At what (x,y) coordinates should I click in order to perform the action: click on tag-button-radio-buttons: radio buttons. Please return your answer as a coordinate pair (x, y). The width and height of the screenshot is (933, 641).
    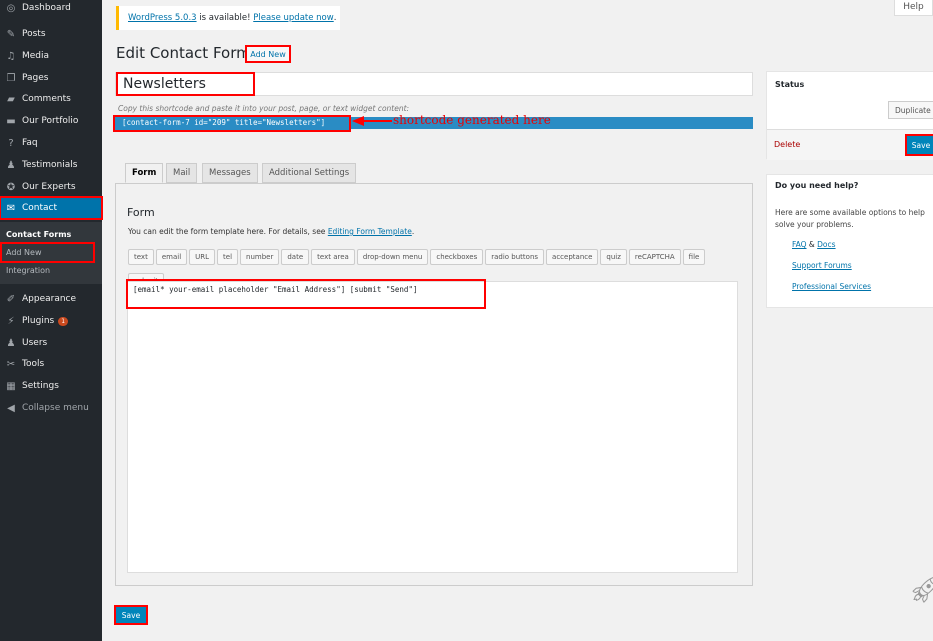
    Looking at the image, I should click on (515, 257).